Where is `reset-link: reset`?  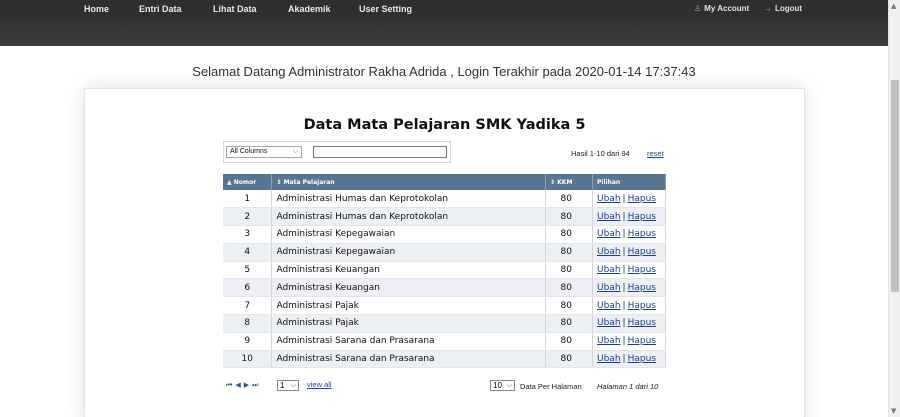
reset-link: reset is located at coordinates (655, 153).